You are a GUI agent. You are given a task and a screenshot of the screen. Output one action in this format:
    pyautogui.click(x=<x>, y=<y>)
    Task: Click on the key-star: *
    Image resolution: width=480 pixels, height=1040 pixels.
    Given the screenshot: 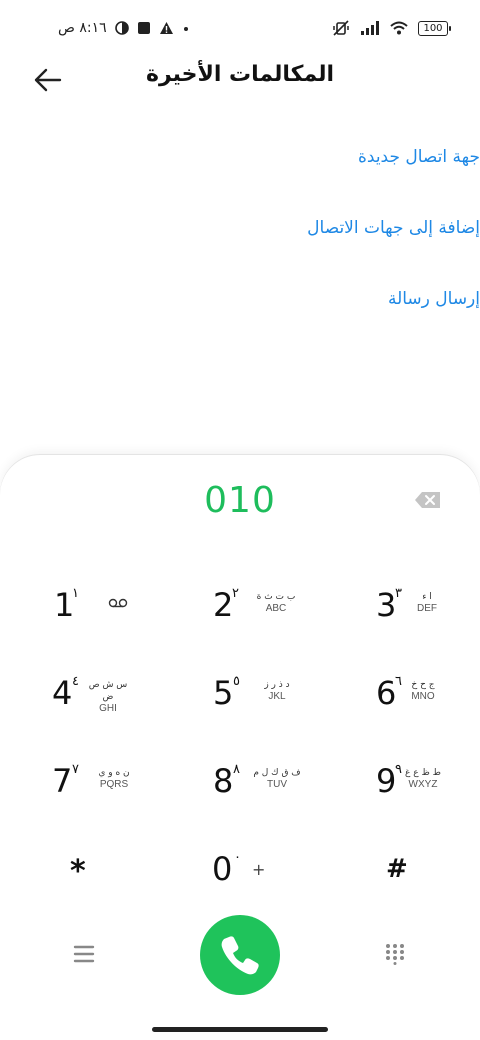 What is the action you would take?
    pyautogui.click(x=80, y=868)
    